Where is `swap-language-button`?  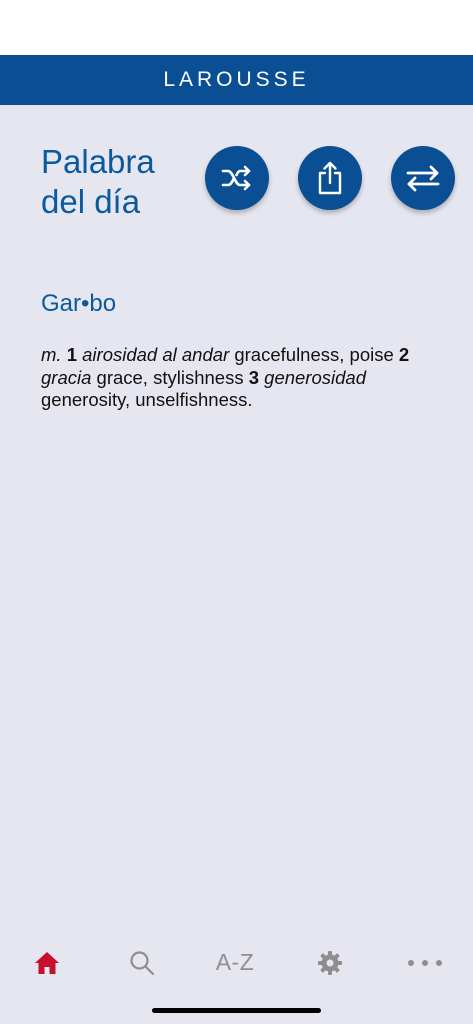 swap-language-button is located at coordinates (423, 178).